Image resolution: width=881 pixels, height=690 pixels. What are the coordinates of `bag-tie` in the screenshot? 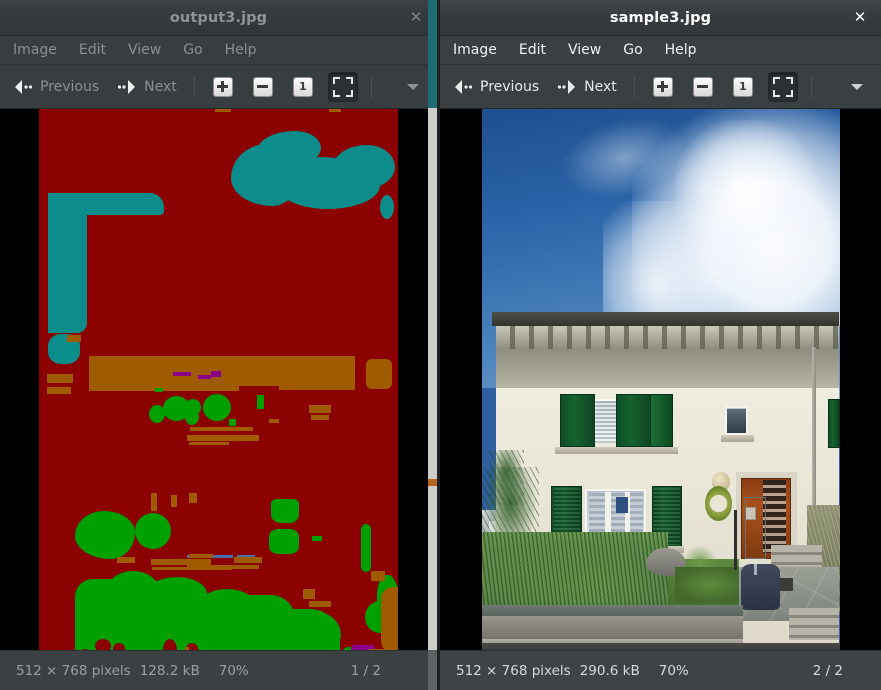 It's located at (755, 570).